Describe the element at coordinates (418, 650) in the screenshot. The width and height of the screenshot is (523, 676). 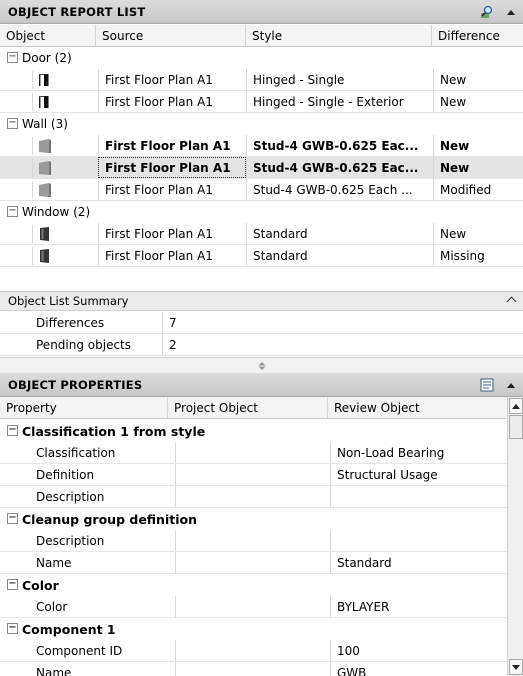
I see `review-value: 100` at that location.